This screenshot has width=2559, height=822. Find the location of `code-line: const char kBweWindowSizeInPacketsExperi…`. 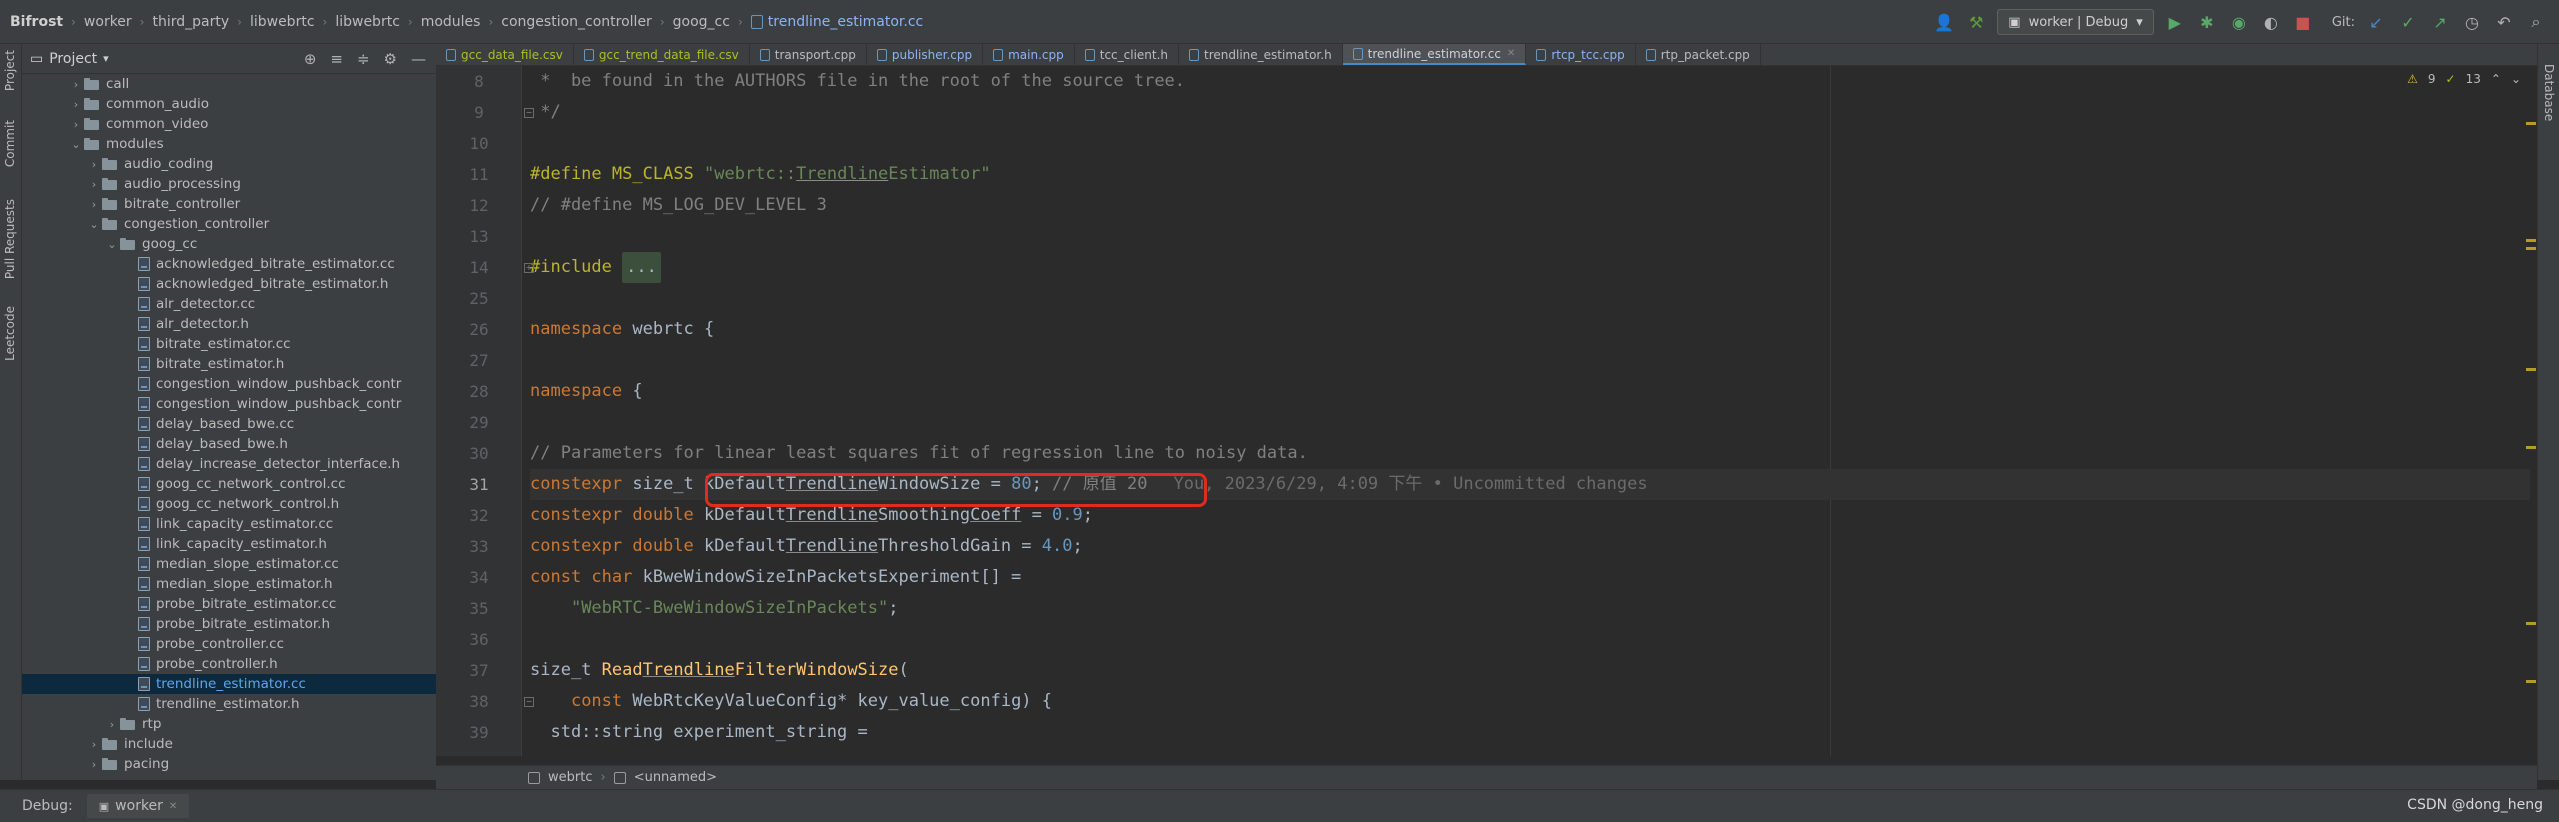

code-line: const char kBweWindowSizeInPacketsExperi… is located at coordinates (1530, 577).